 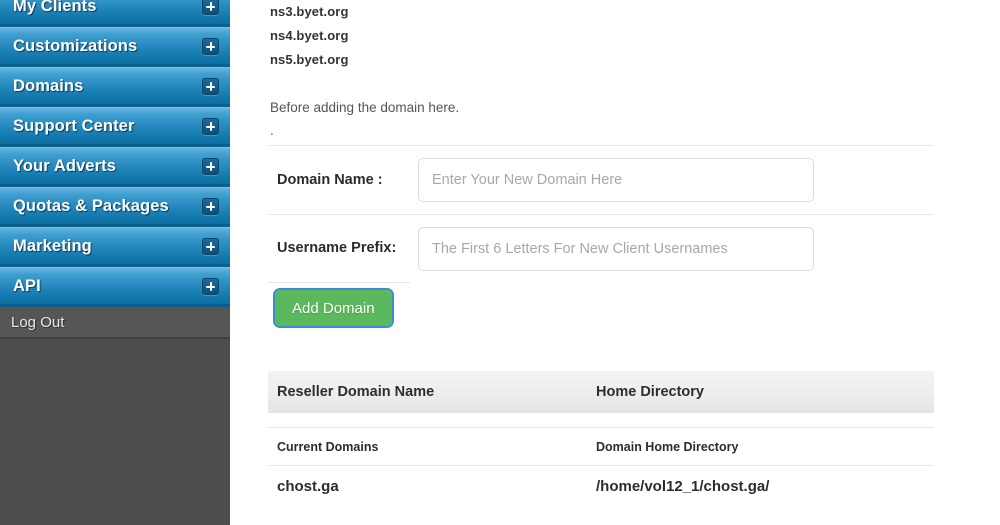 What do you see at coordinates (309, 59) in the screenshot?
I see `nameserver-entry: ns5.byet.org` at bounding box center [309, 59].